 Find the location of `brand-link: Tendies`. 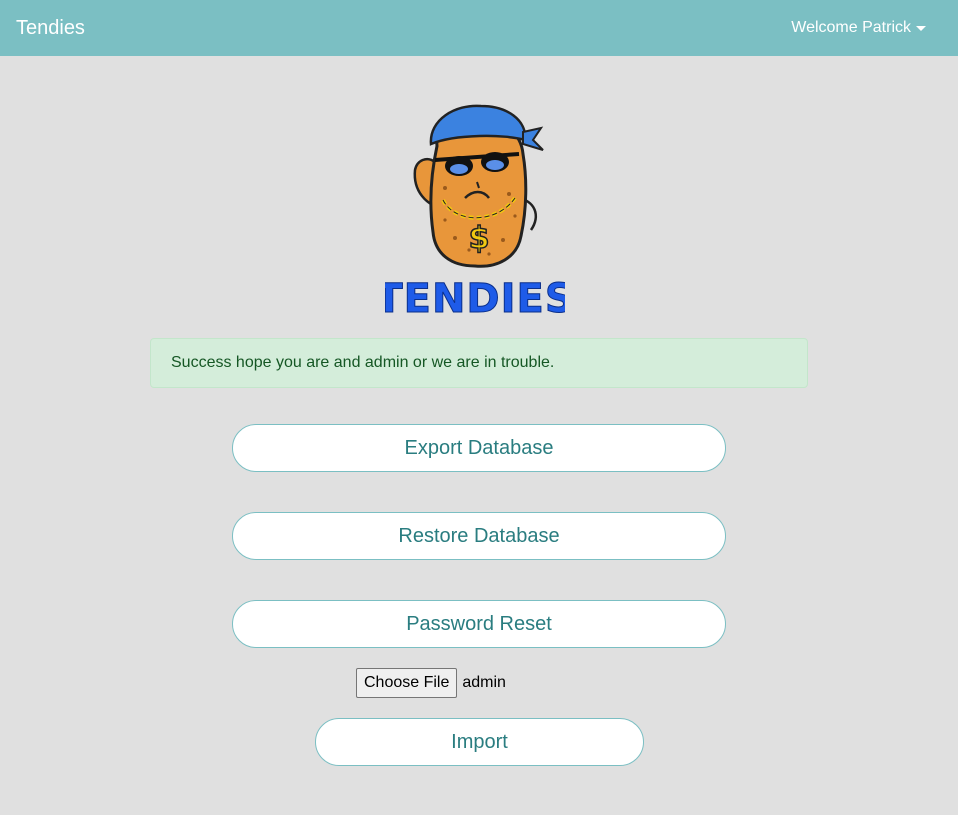

brand-link: Tendies is located at coordinates (50, 28).